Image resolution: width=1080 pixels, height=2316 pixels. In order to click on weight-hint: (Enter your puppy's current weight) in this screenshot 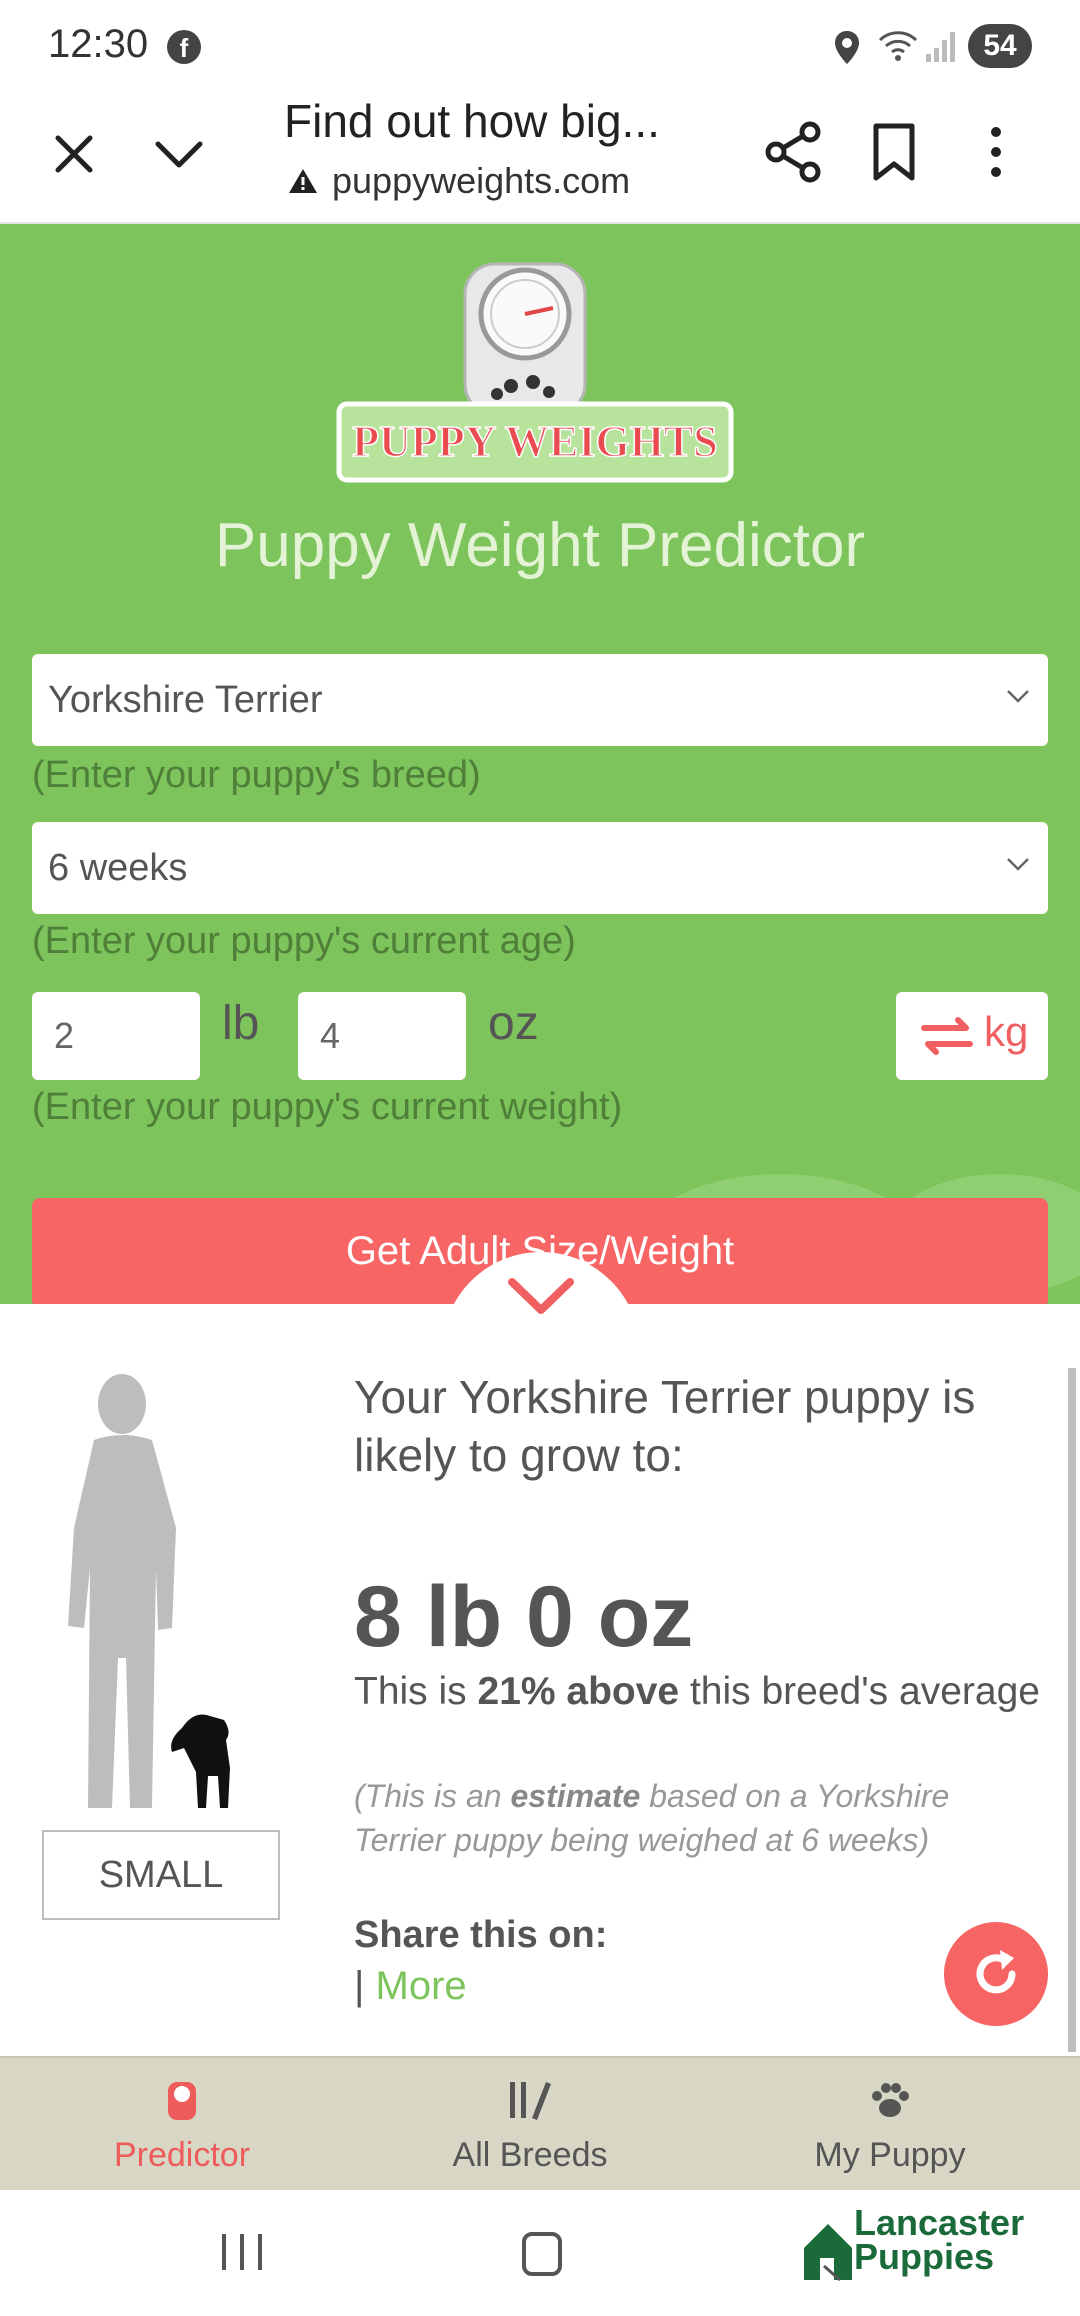, I will do `click(327, 1107)`.